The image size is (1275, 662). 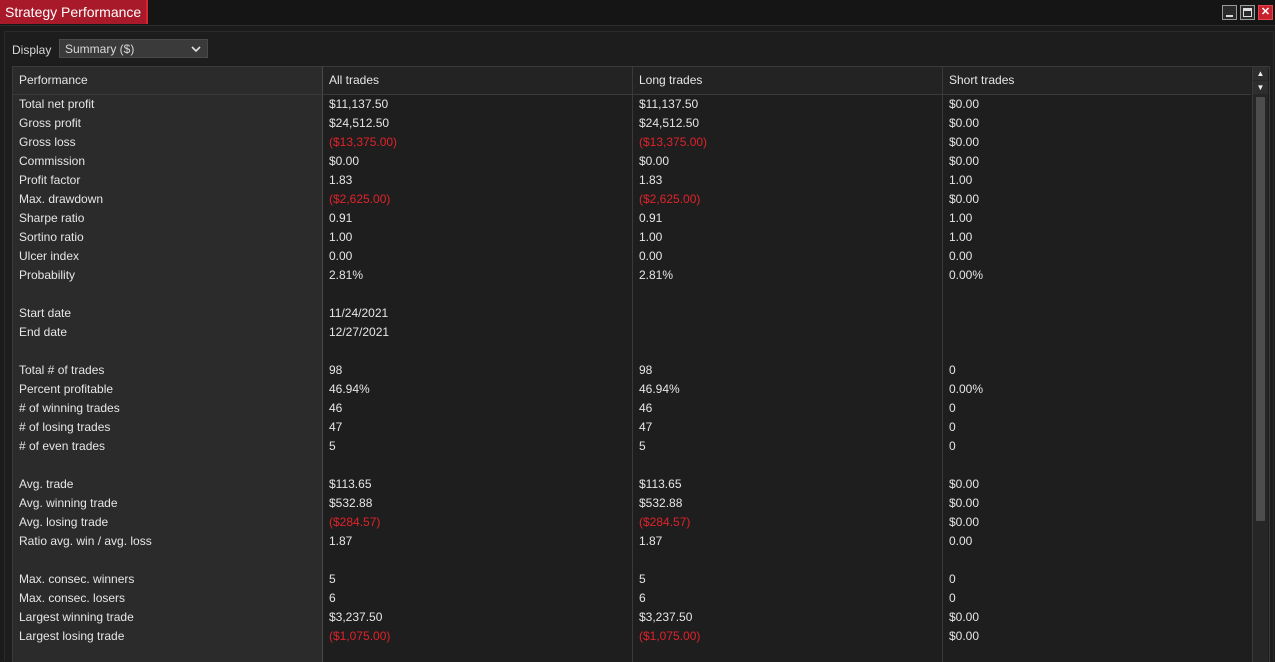 I want to click on cell-all: 2.81%, so click(x=346, y=275).